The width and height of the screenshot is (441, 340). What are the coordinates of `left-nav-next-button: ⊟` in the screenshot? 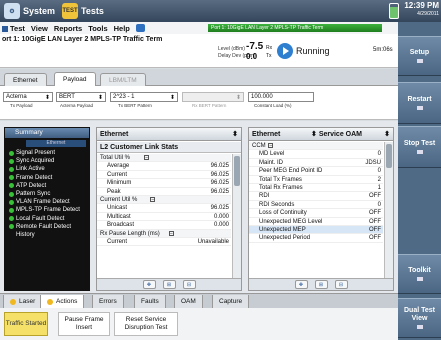 It's located at (189, 284).